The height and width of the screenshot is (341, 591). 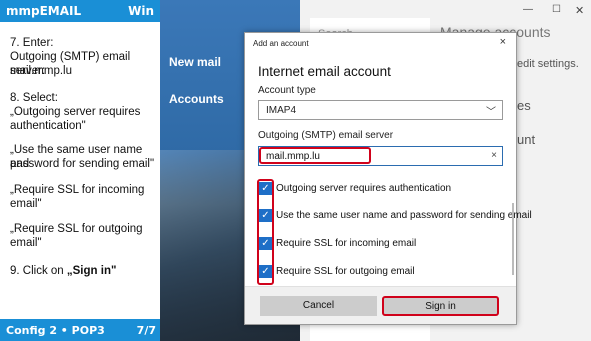 What do you see at coordinates (75, 112) in the screenshot?
I see `step-8-line2: „Outgoing server requires` at bounding box center [75, 112].